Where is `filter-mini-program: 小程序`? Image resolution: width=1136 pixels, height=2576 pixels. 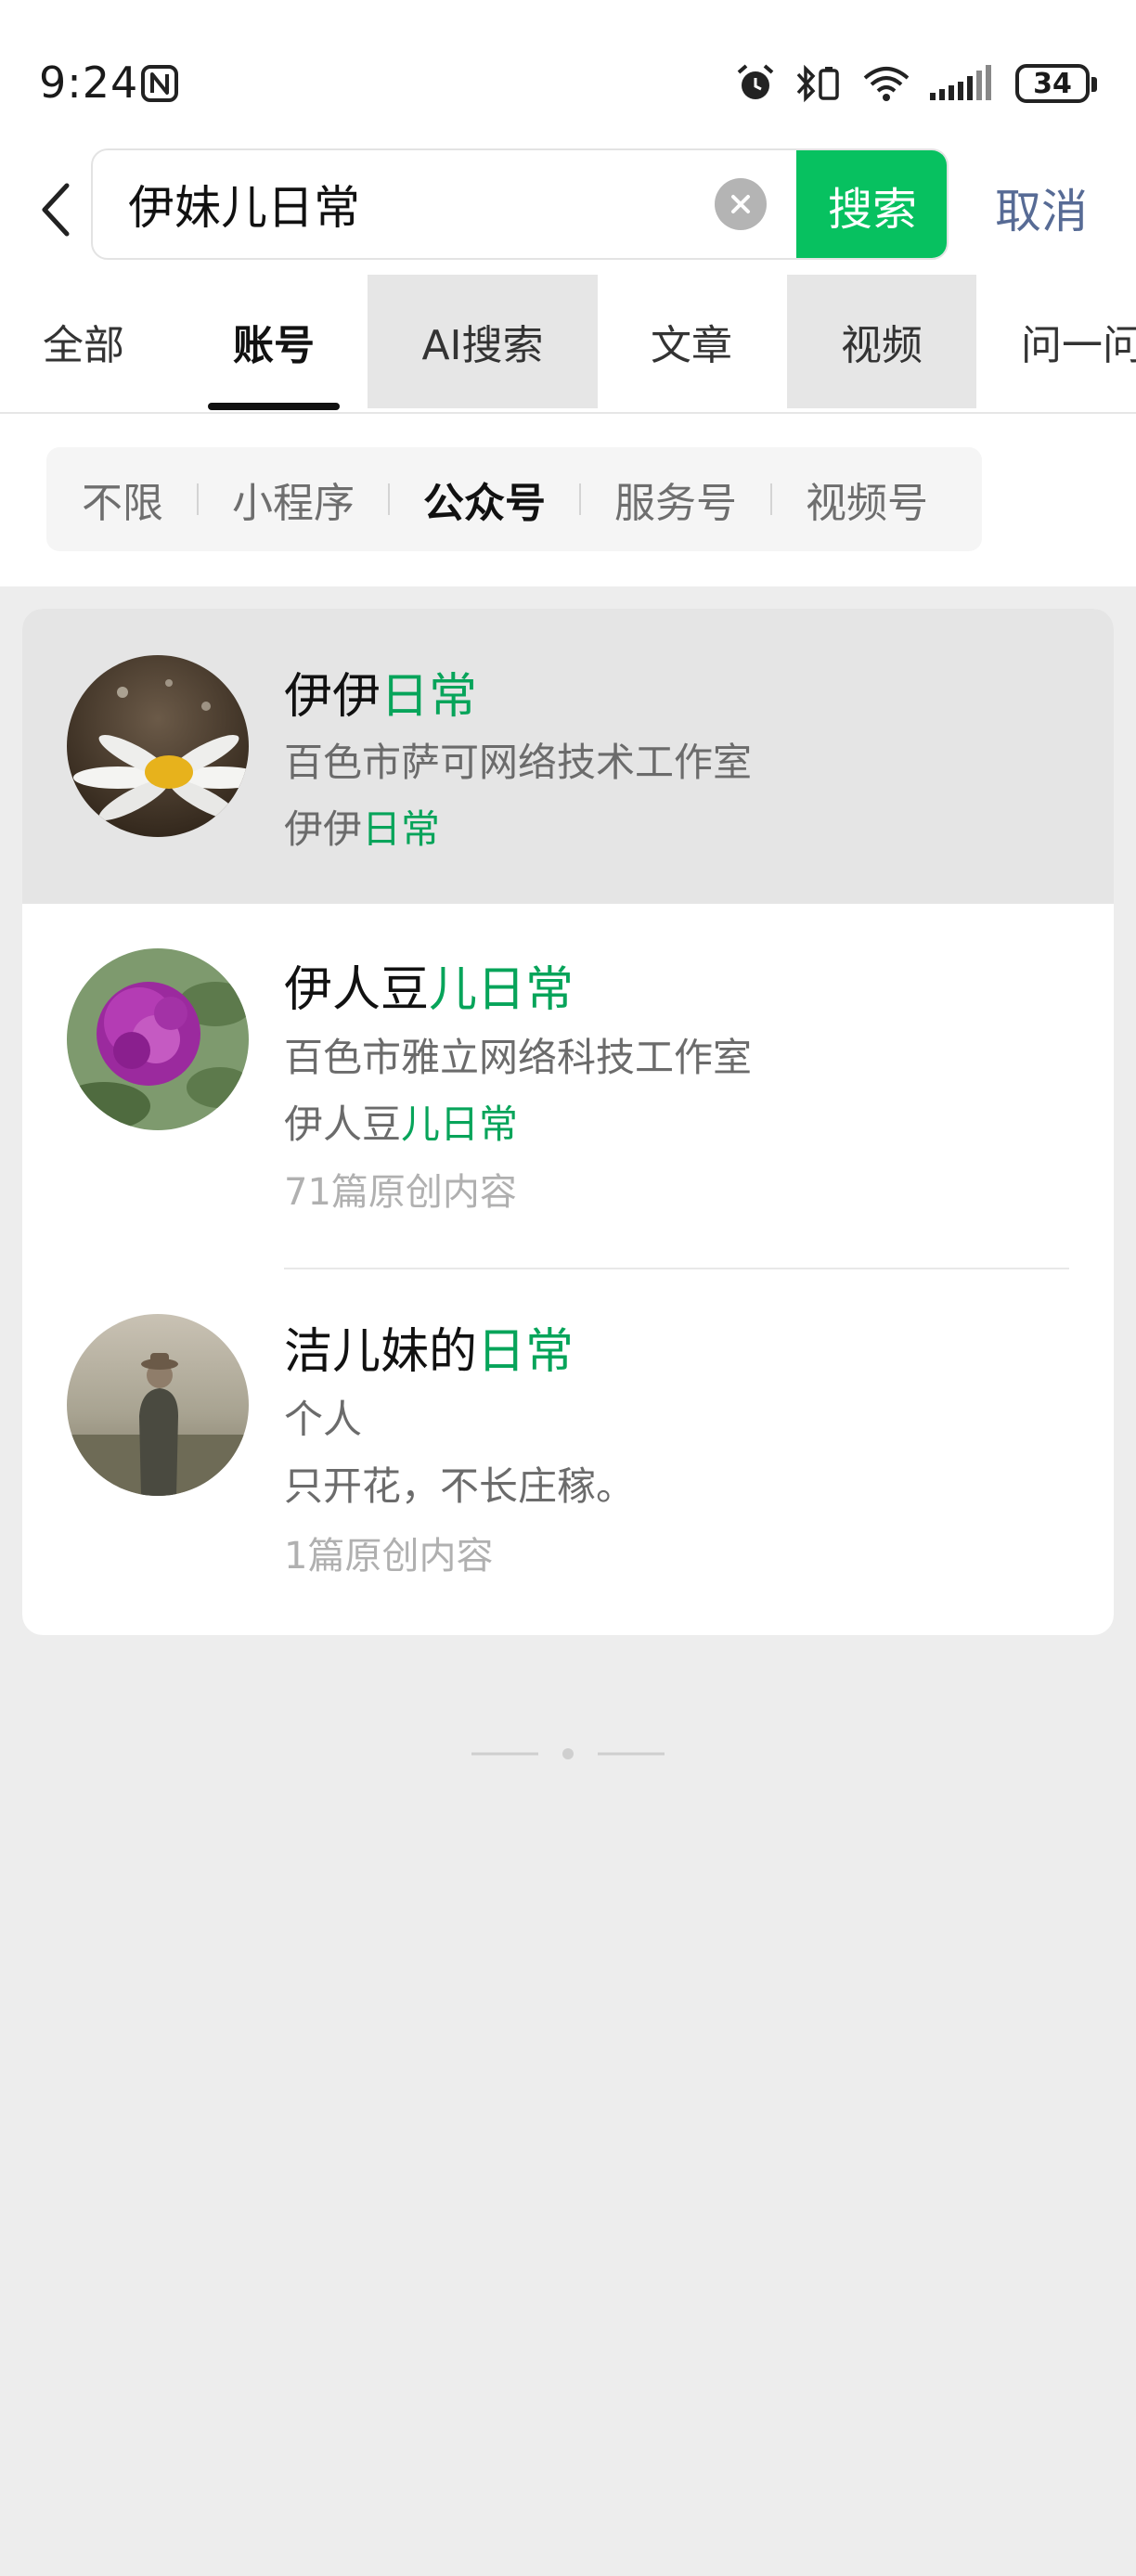 filter-mini-program: 小程序 is located at coordinates (293, 499).